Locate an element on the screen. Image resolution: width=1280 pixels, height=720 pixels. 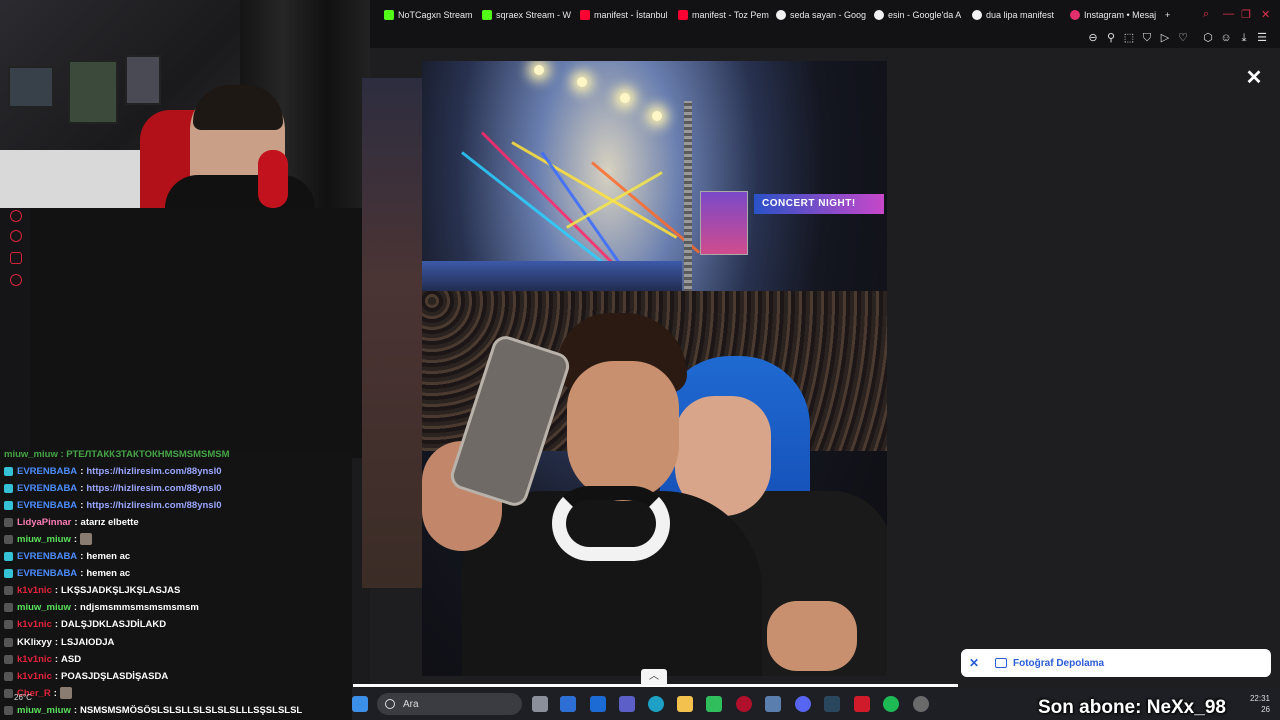
browser-tab: manifest - Toz Pem is located at coordinates (724, 15).